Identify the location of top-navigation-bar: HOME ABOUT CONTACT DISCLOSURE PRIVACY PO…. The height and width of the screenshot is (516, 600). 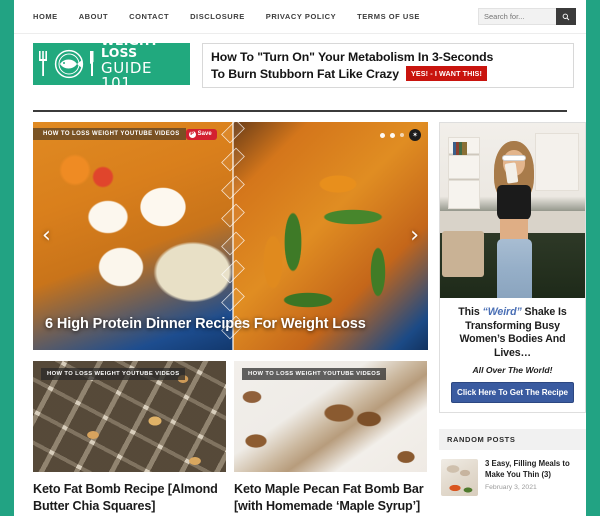
(300, 17).